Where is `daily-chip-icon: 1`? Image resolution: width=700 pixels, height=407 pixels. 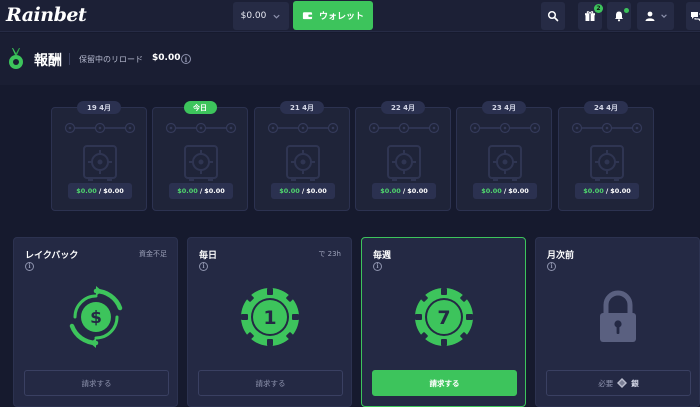
daily-chip-icon: 1 is located at coordinates (269, 317).